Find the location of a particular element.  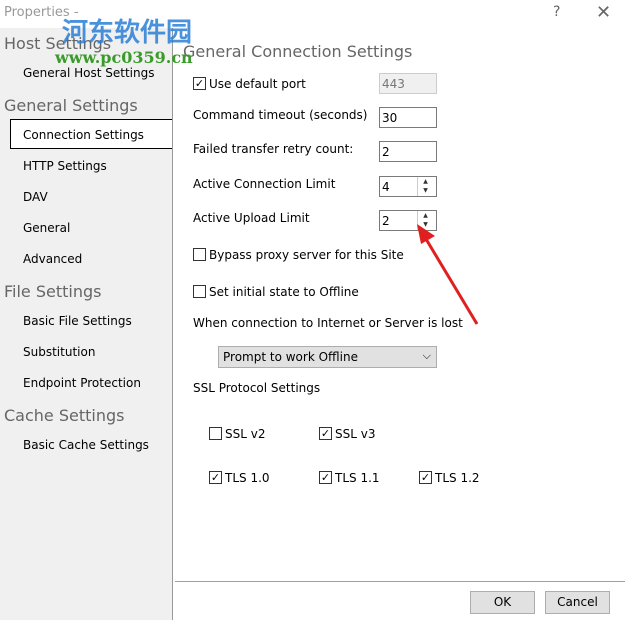

ssl-v2-label: SSL v2 is located at coordinates (245, 434).